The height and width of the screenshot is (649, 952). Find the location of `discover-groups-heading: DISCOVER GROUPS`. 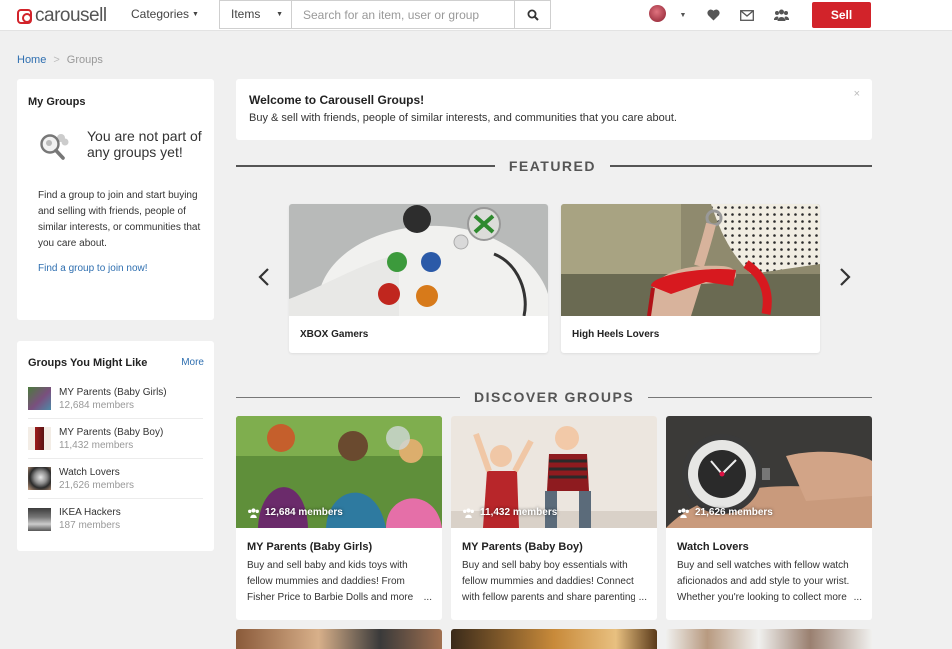

discover-groups-heading: DISCOVER GROUPS is located at coordinates (554, 397).